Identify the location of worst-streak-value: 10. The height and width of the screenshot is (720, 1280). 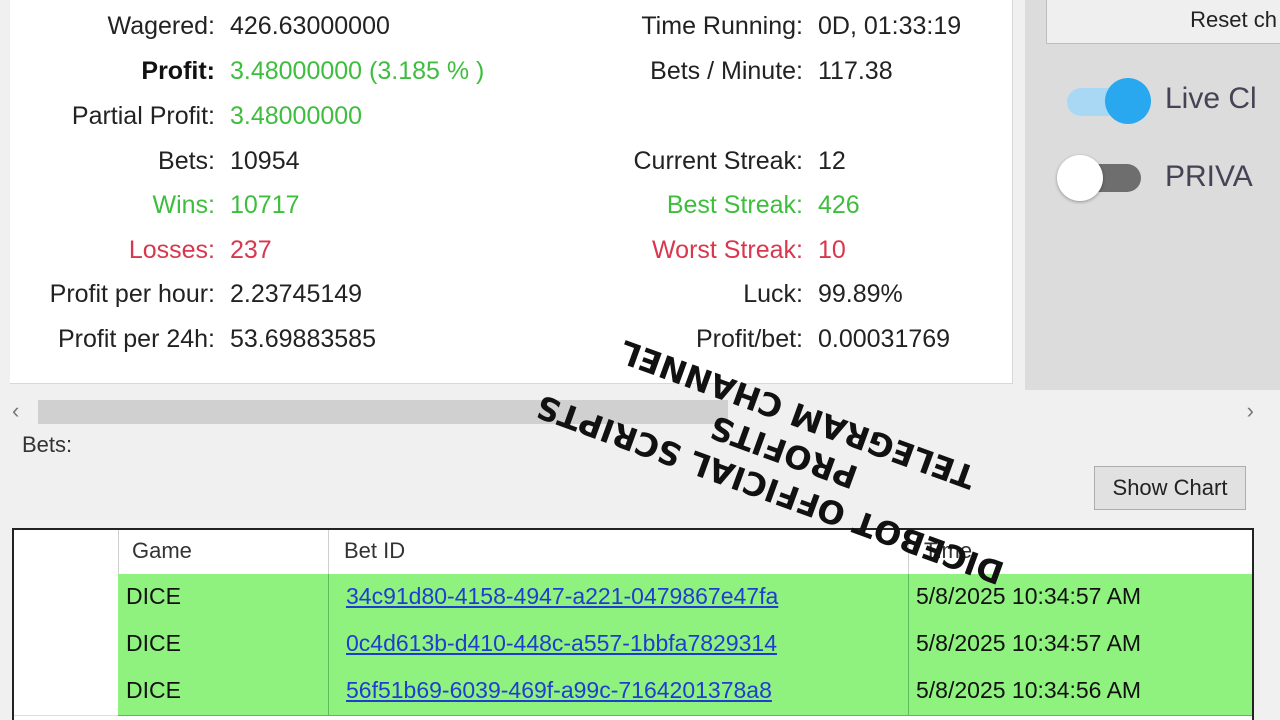
(832, 250).